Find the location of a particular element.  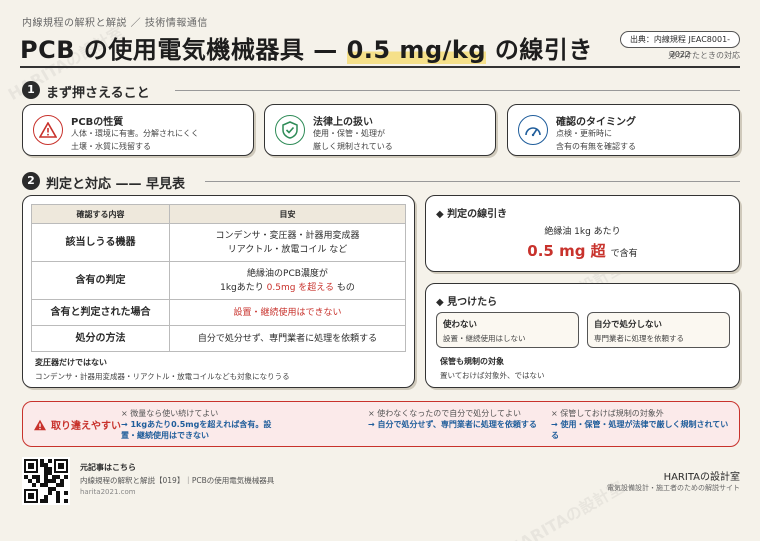

table-row: 該当しうる機器 コンデンサ・変圧器・計器用変成器 リアクトル・放電コイル など is located at coordinates (218, 242).